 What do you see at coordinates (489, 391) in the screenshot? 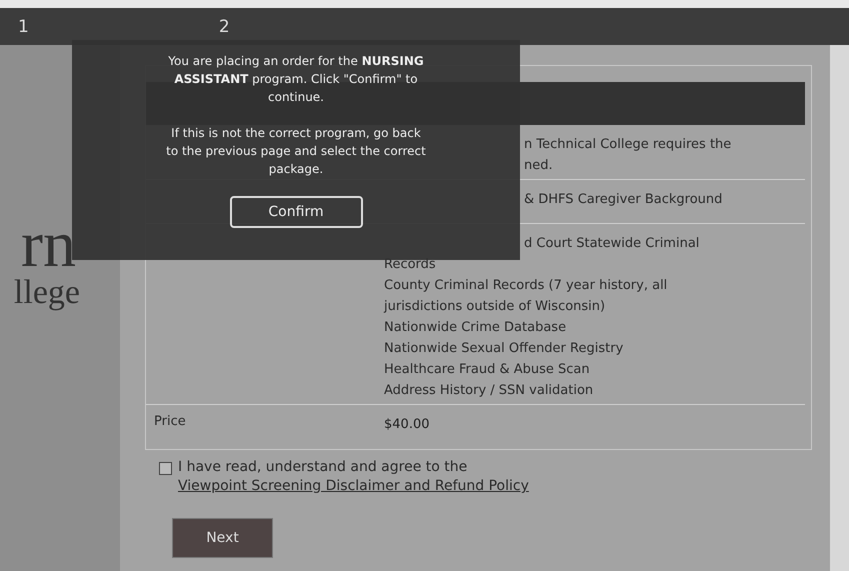
I see `package-item-text: Address History / SSN validation` at bounding box center [489, 391].